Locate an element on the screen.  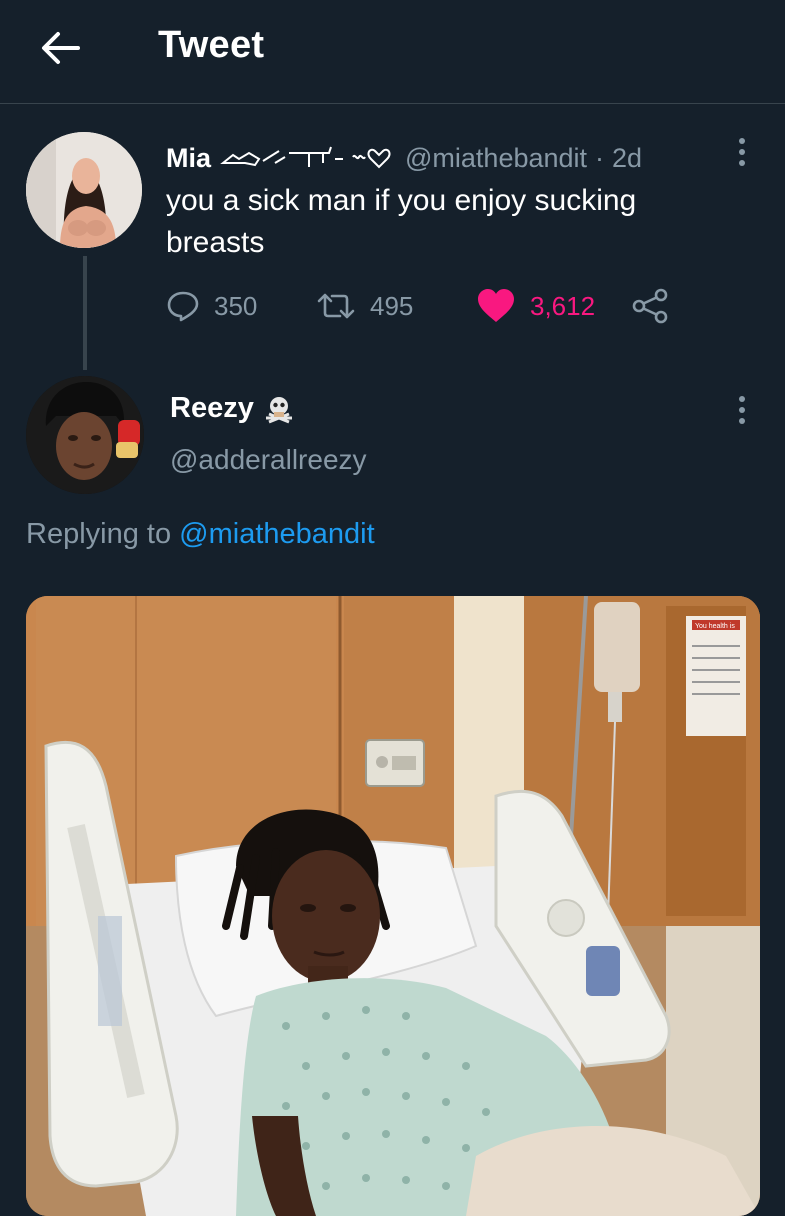
top-bar: Tweet is located at coordinates (392, 52).